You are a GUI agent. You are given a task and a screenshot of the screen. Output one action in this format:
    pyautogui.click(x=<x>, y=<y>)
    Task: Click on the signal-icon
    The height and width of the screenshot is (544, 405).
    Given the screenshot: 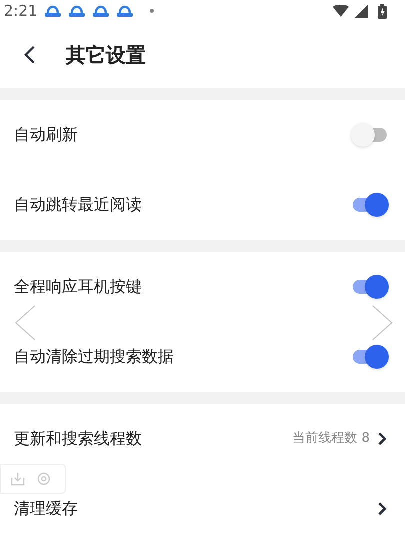 What is the action you would take?
    pyautogui.click(x=361, y=11)
    